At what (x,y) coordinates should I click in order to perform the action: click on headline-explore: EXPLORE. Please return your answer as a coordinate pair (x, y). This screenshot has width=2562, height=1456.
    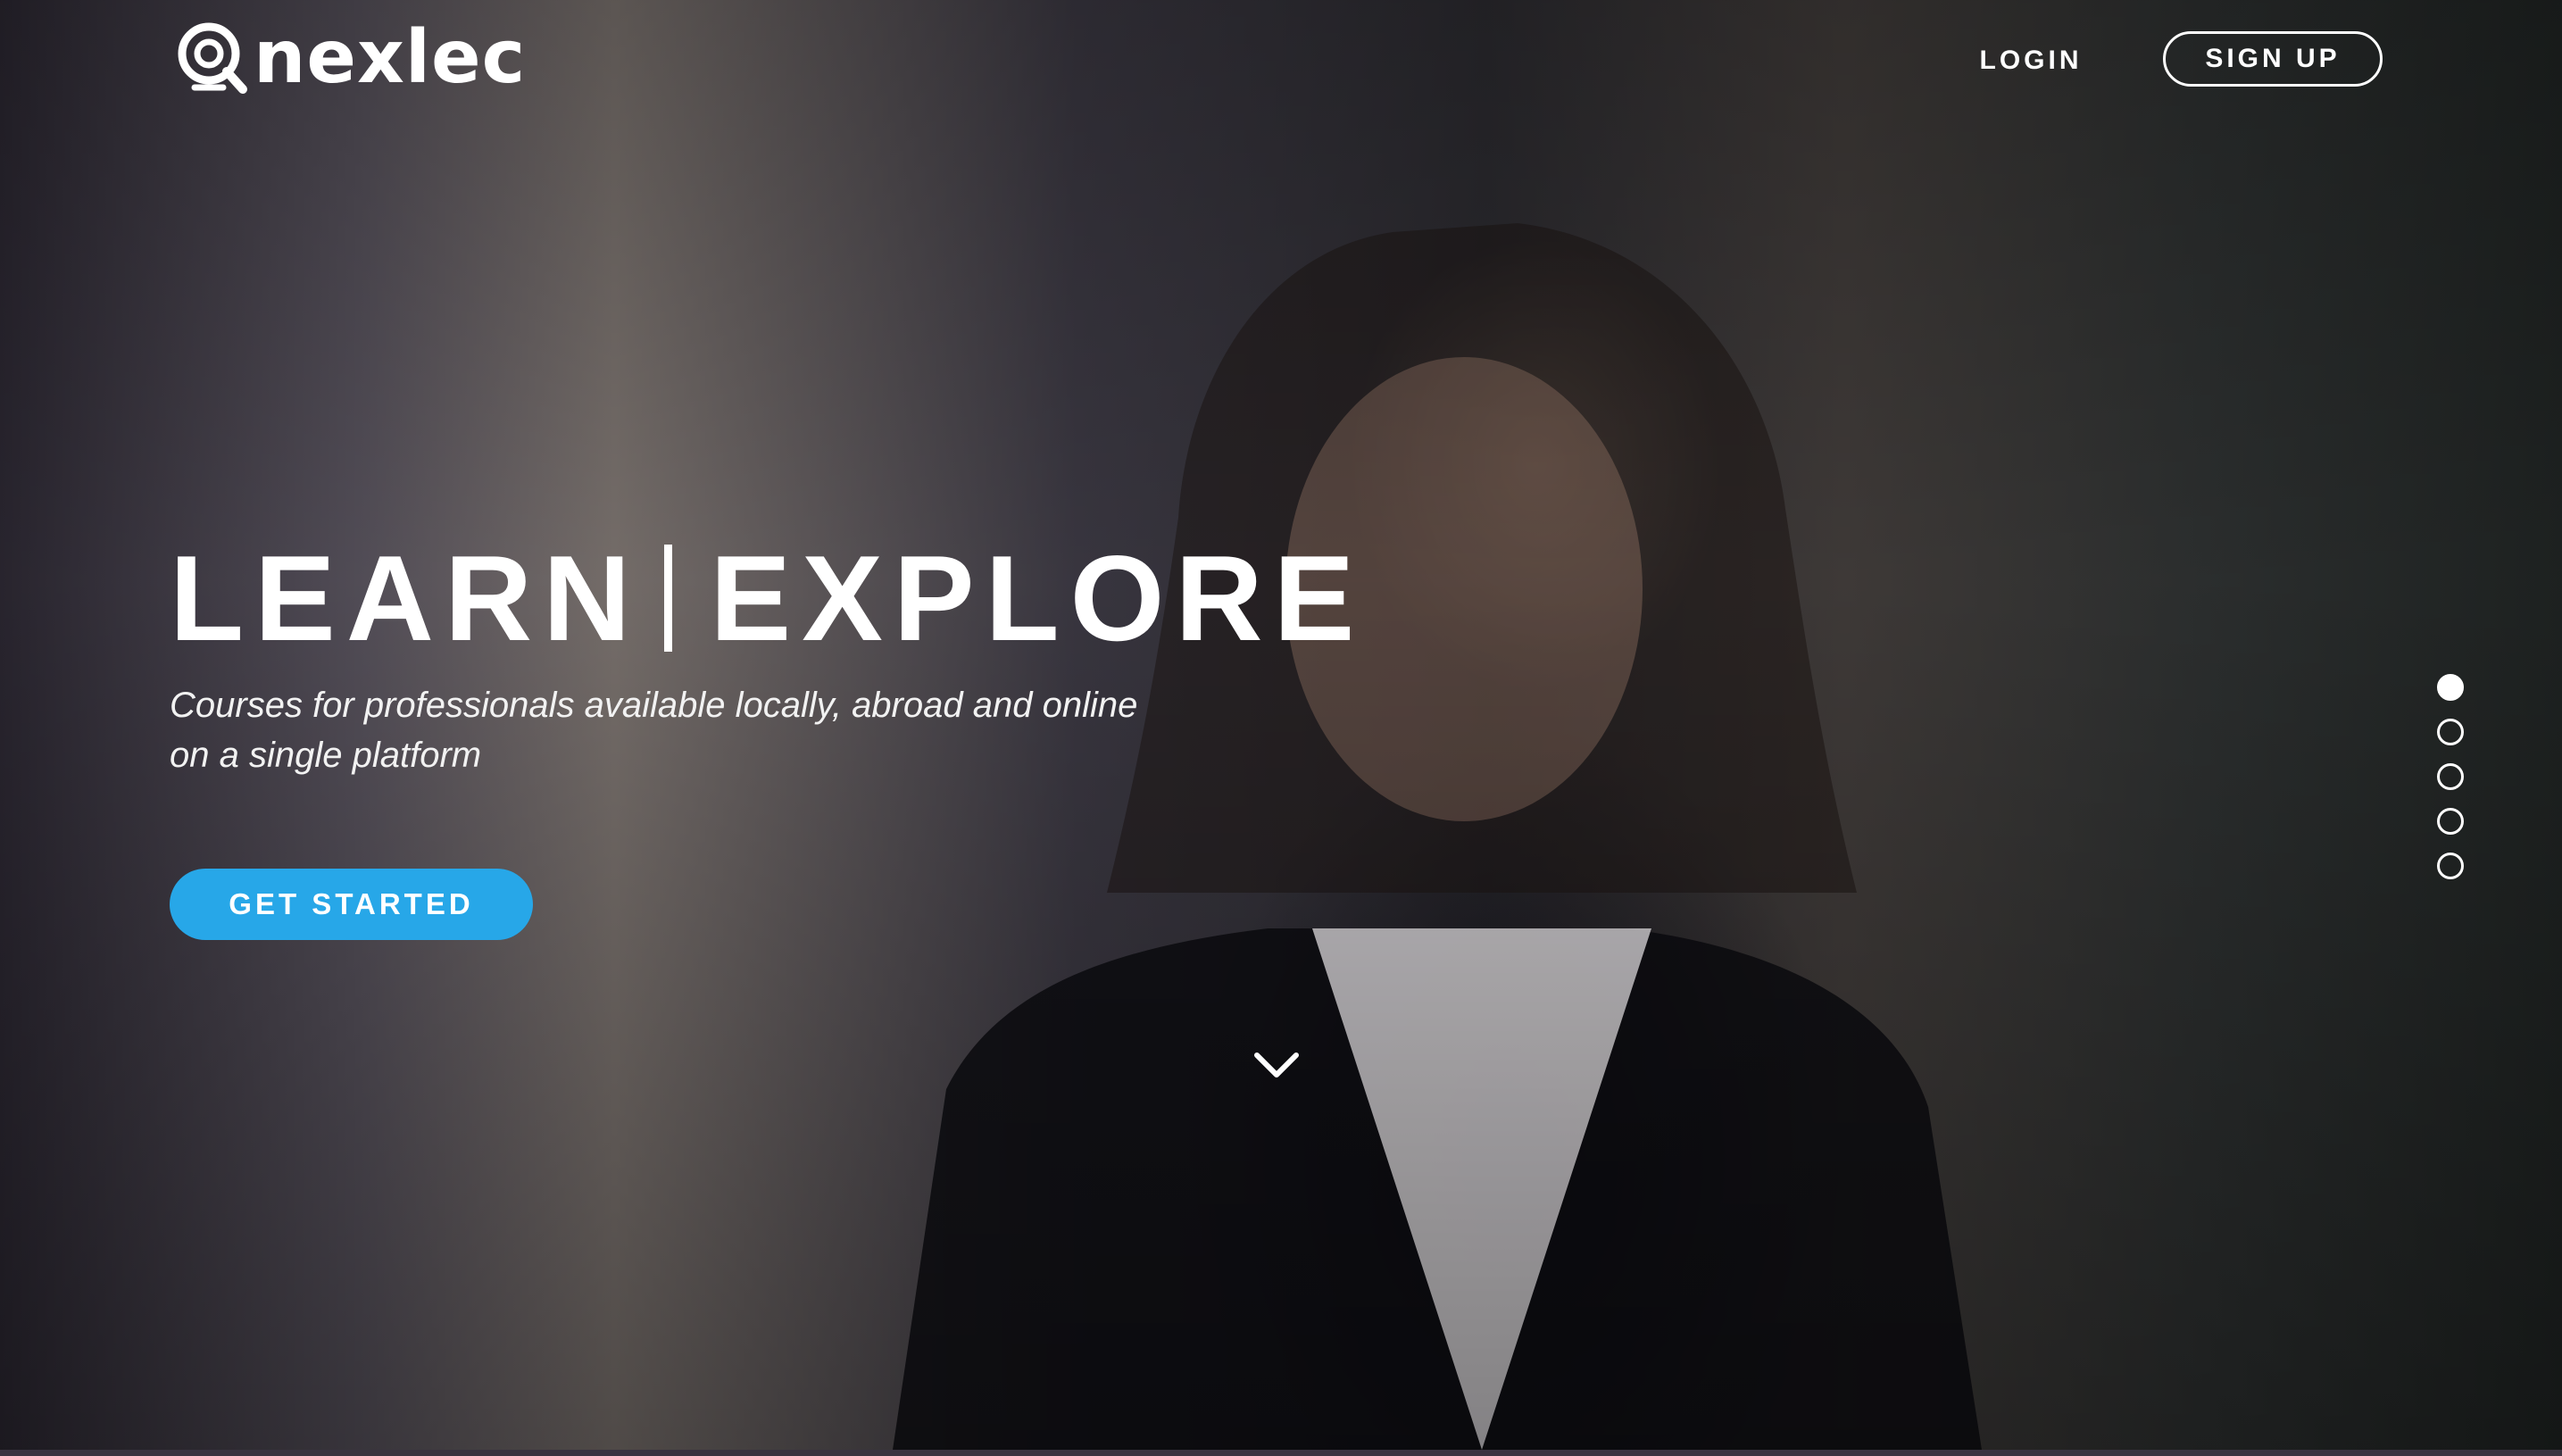
    Looking at the image, I should click on (1038, 598).